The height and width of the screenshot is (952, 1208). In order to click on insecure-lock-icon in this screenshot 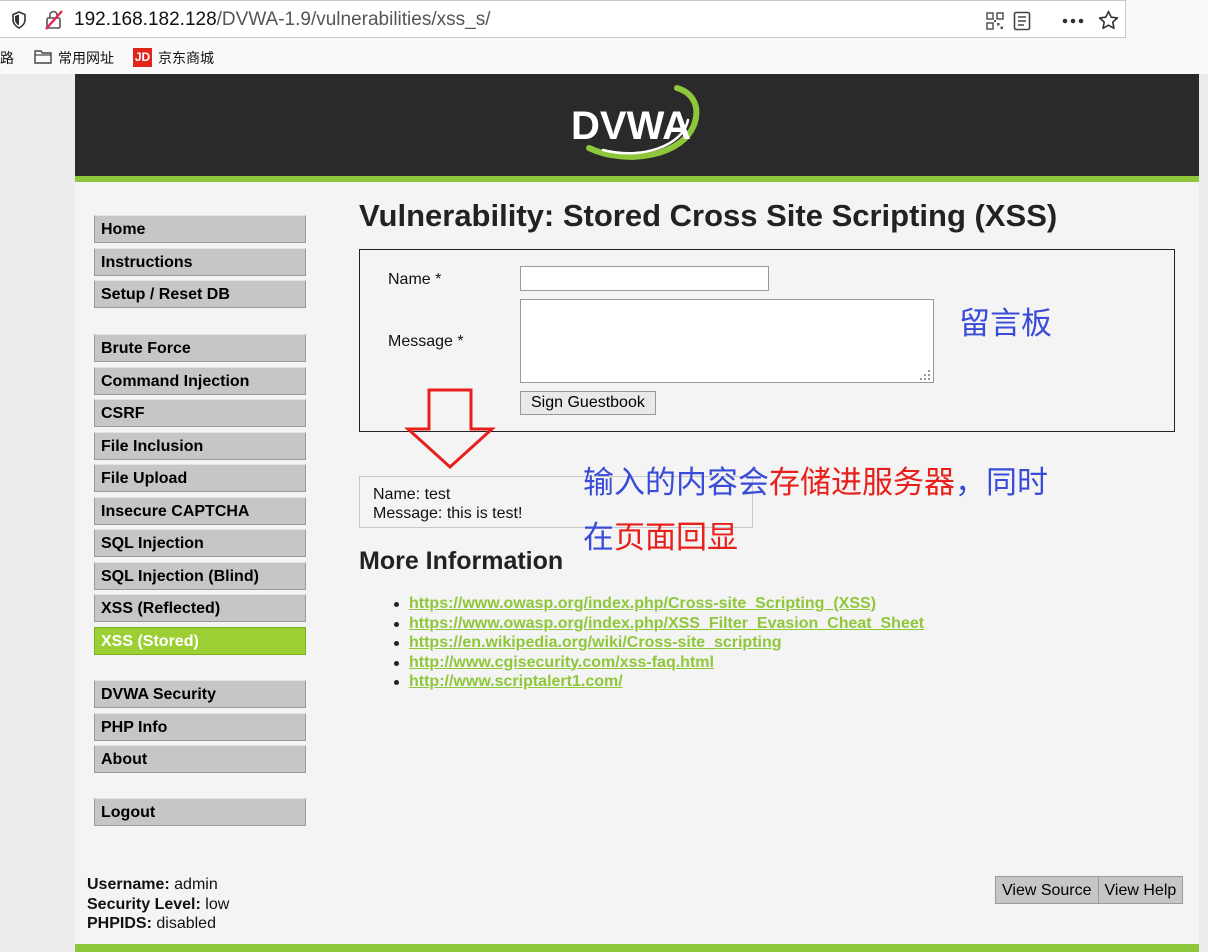, I will do `click(54, 20)`.